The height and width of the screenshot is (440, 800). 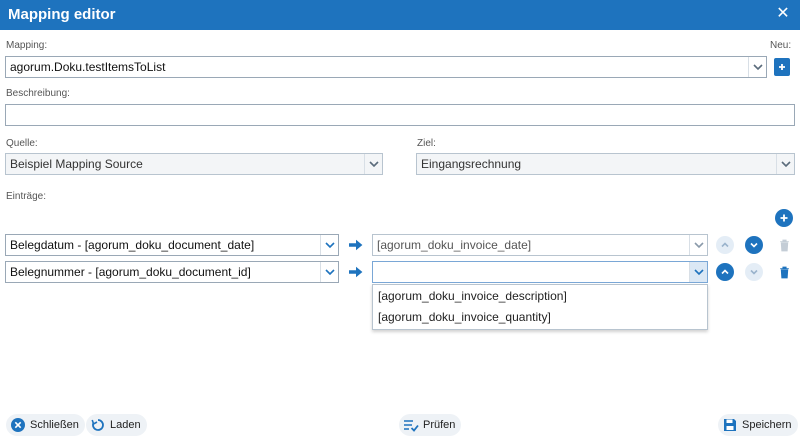 What do you see at coordinates (784, 218) in the screenshot?
I see `add-entry-icon` at bounding box center [784, 218].